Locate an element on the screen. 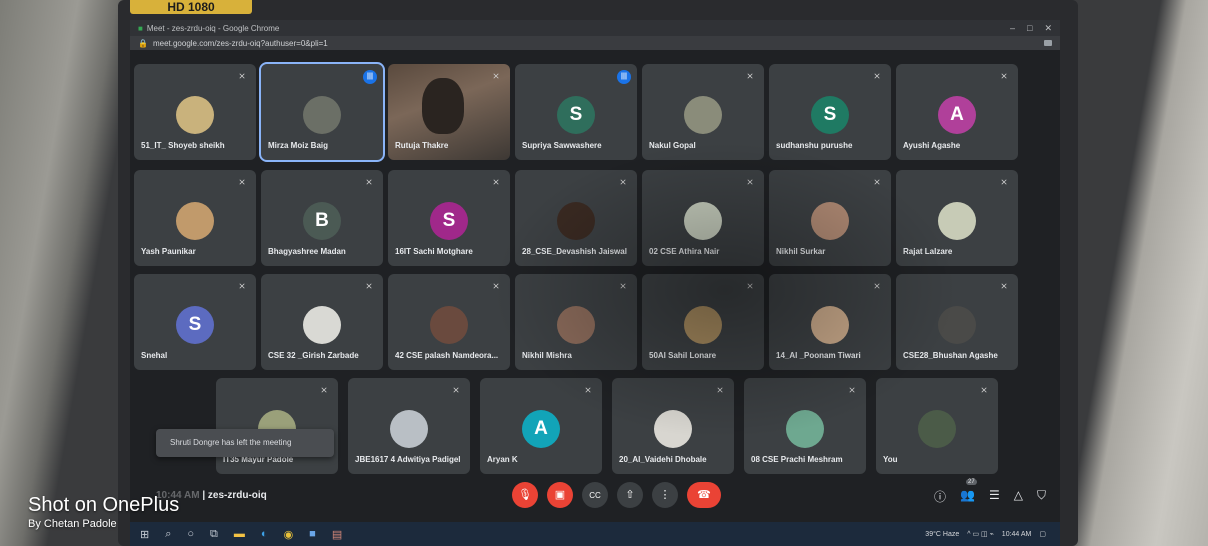 This screenshot has height=546, width=1208. participant-tile: ⨯ Yash Paunikar is located at coordinates (195, 218).